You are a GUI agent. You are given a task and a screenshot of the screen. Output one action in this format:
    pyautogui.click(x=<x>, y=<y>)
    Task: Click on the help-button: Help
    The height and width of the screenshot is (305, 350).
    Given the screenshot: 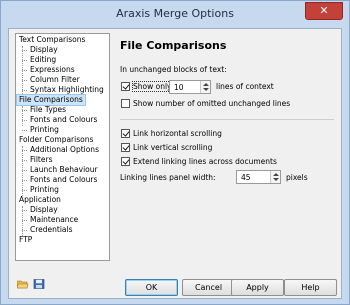 What is the action you would take?
    pyautogui.click(x=310, y=287)
    